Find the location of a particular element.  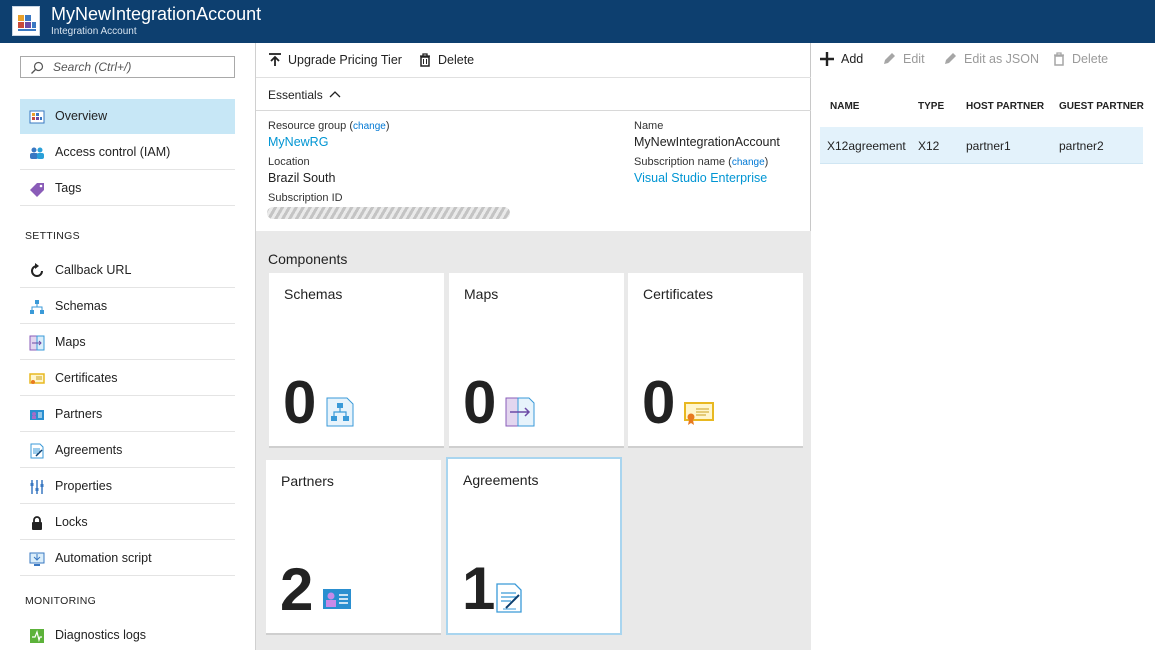

table-row: X12agreement X12 partner1 partner2 is located at coordinates (981, 145).